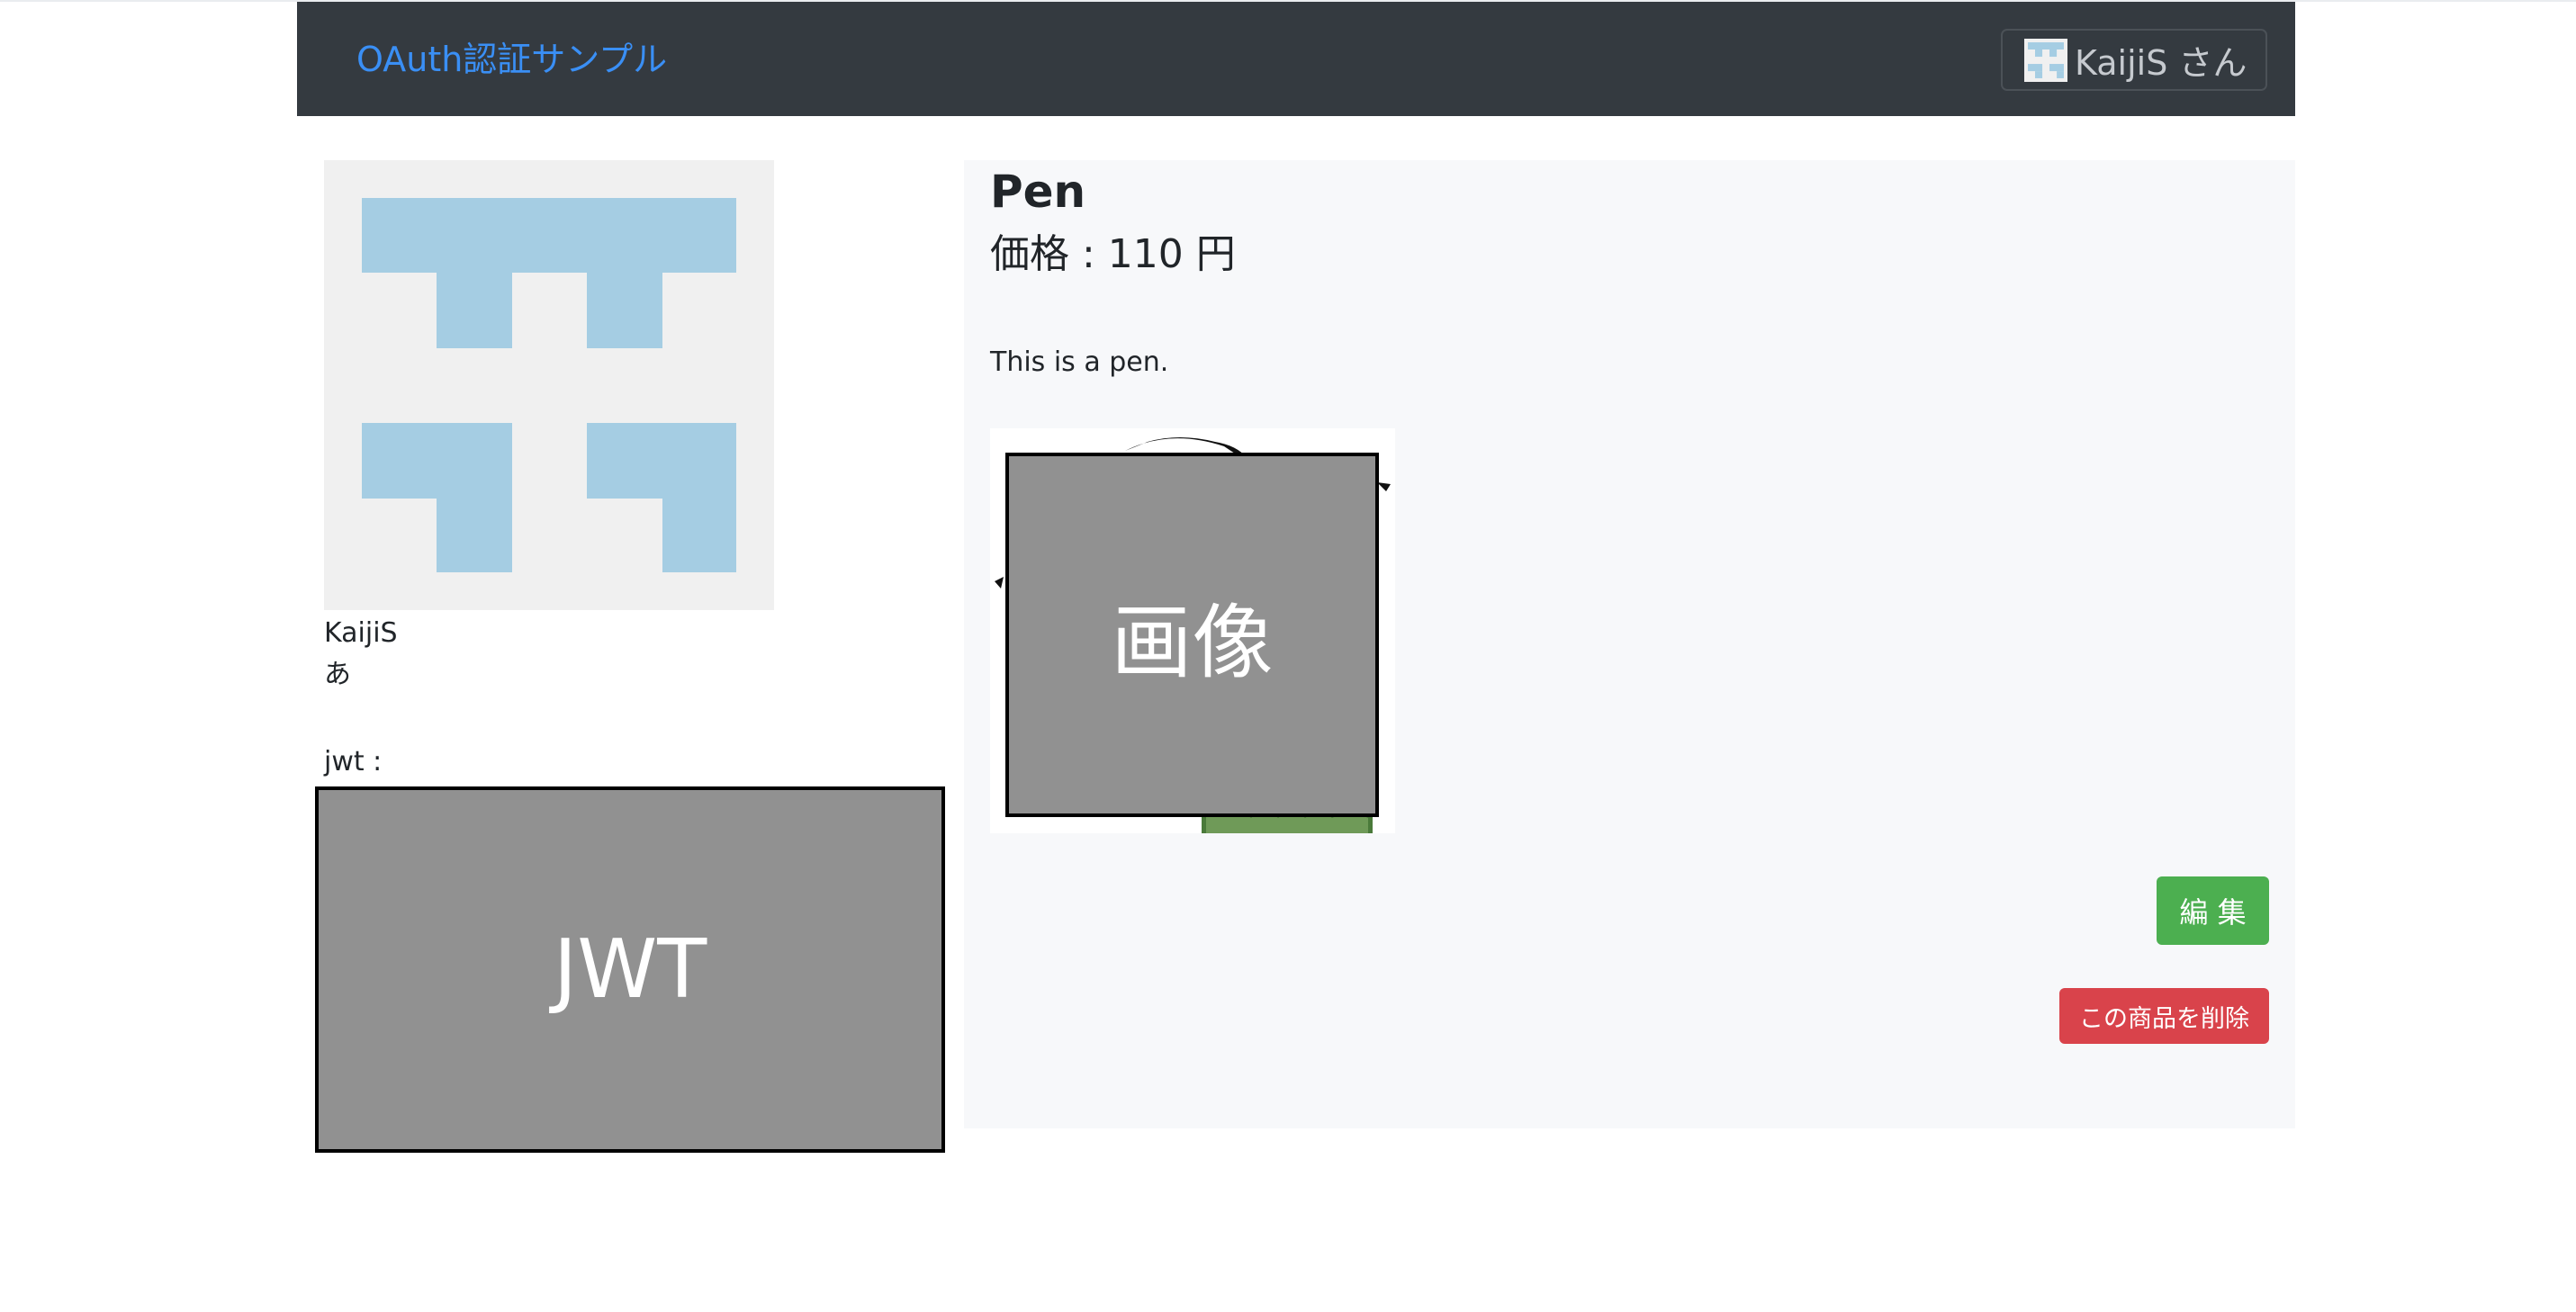 Image resolution: width=2576 pixels, height=1312 pixels. What do you see at coordinates (1038, 192) in the screenshot?
I see `product-title: Pen` at bounding box center [1038, 192].